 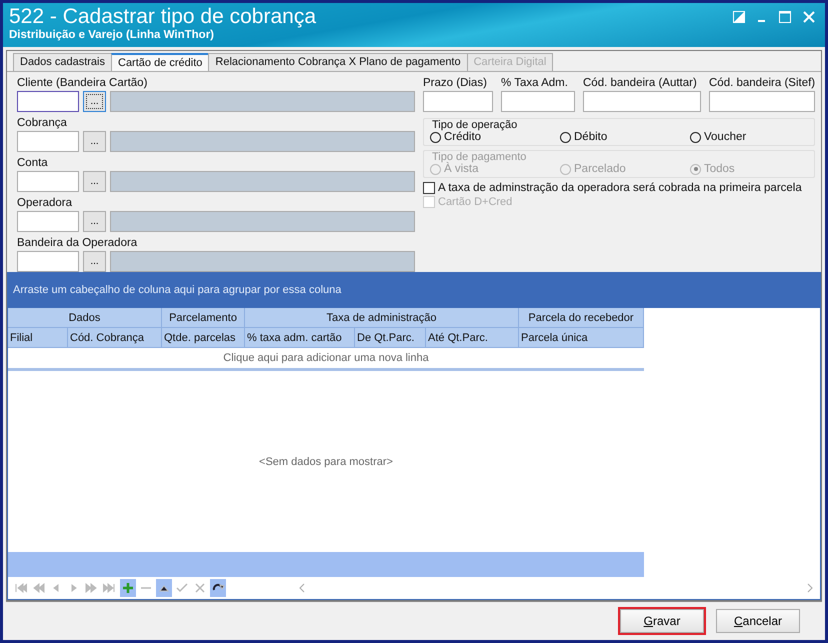 I want to click on field-label: Operadora, so click(x=45, y=203).